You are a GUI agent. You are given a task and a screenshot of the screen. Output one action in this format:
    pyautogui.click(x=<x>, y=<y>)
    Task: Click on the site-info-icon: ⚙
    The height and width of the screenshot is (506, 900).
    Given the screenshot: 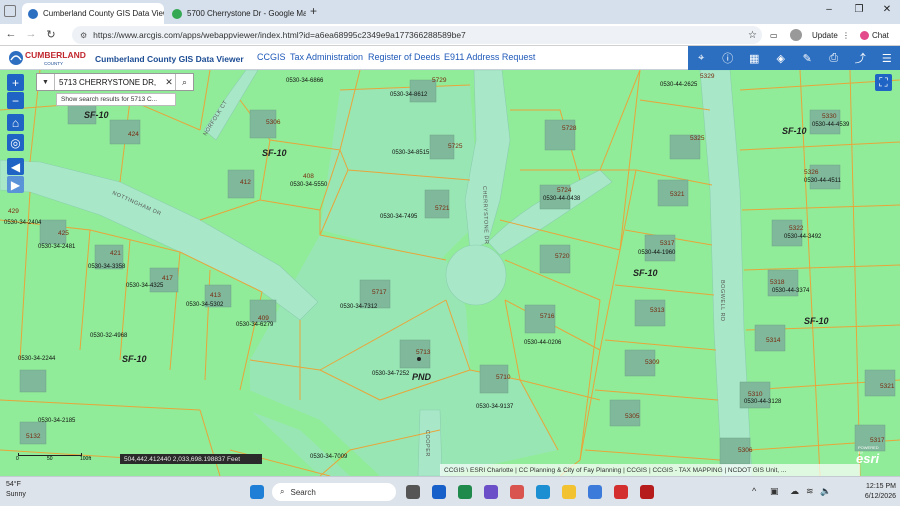 What is the action you would take?
    pyautogui.click(x=83, y=35)
    